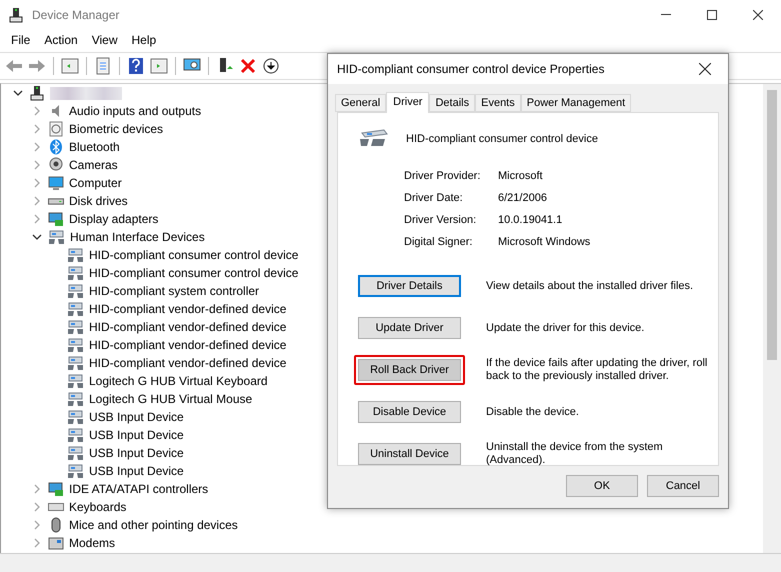 The width and height of the screenshot is (781, 572). I want to click on tree-item: Biometric devices, so click(115, 129).